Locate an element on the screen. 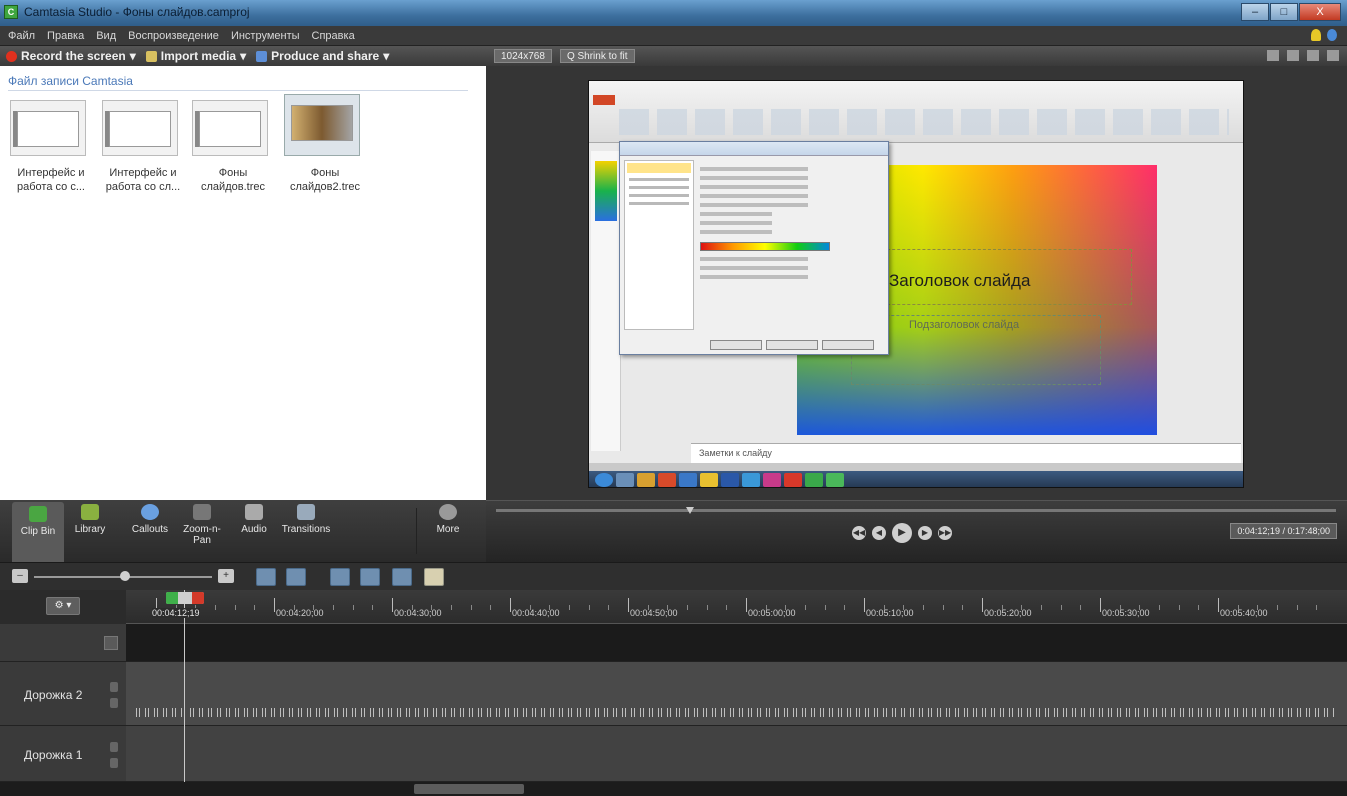 This screenshot has height=796, width=1347. undo-button is located at coordinates (266, 577).